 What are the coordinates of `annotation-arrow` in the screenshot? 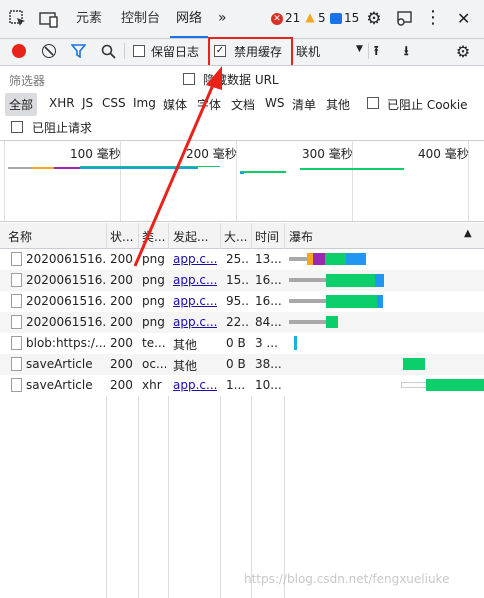 It's located at (177, 166).